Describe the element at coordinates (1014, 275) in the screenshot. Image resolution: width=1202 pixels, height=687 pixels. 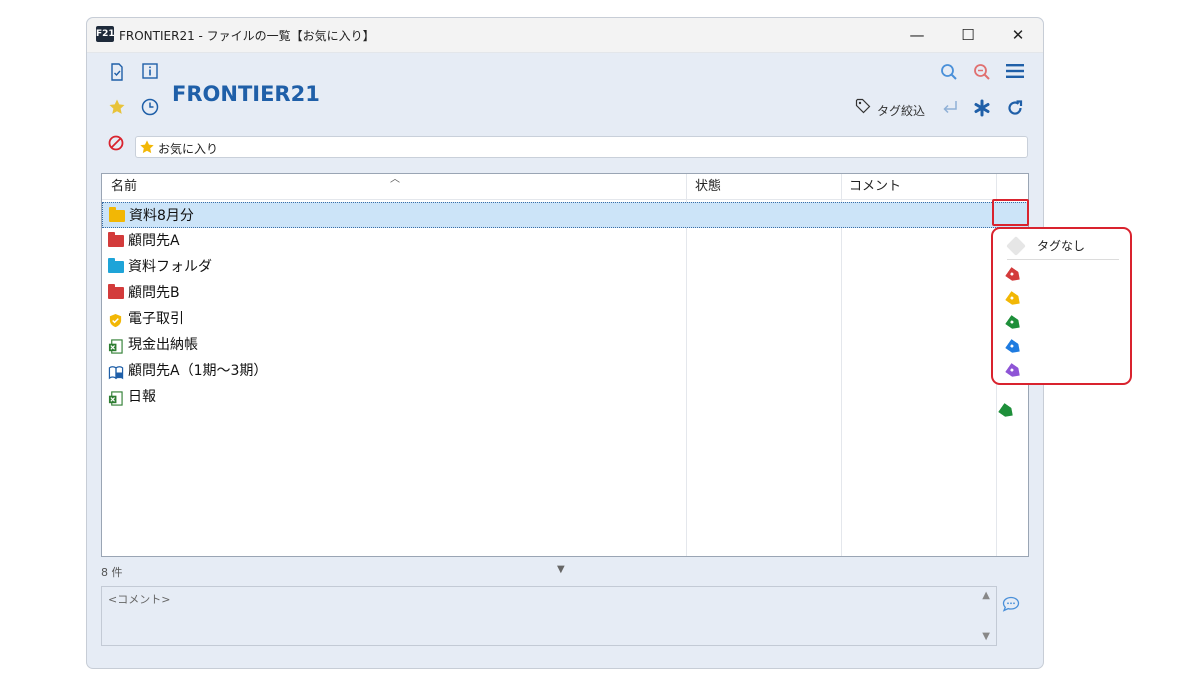
I see `red-tag-icon` at that location.